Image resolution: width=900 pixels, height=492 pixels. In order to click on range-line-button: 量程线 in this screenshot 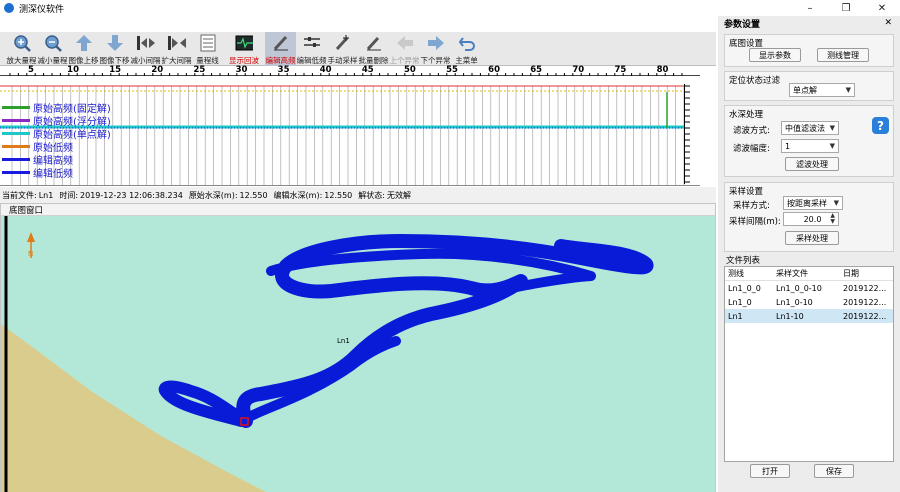, I will do `click(207, 49)`.